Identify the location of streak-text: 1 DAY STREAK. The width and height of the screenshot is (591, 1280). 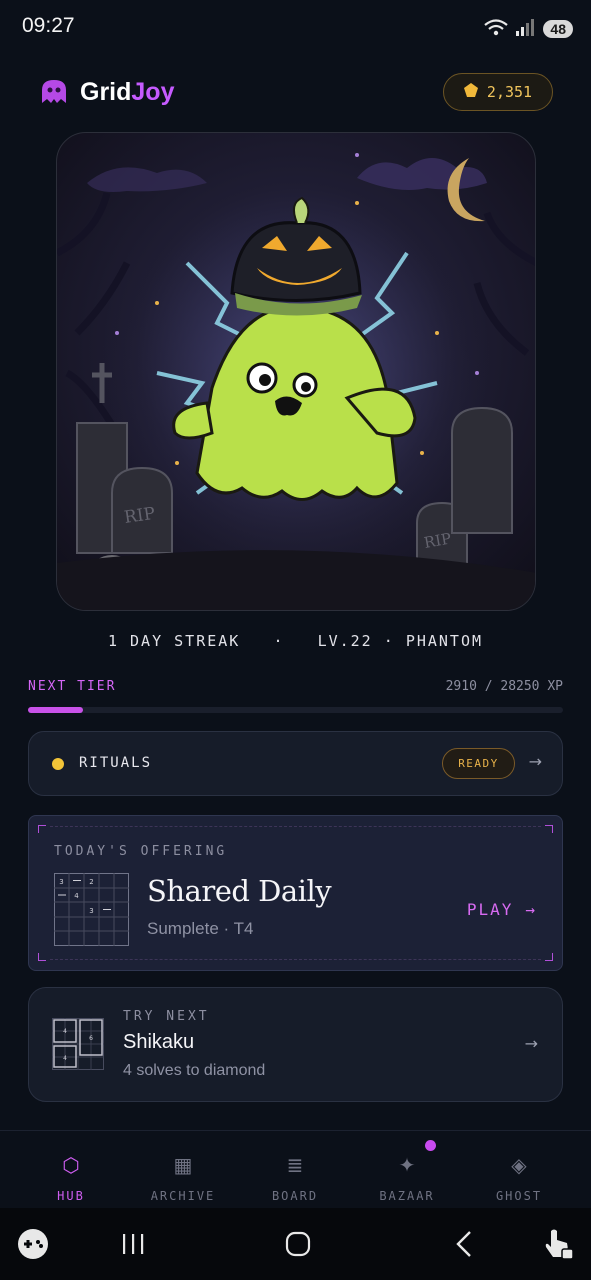
(174, 641).